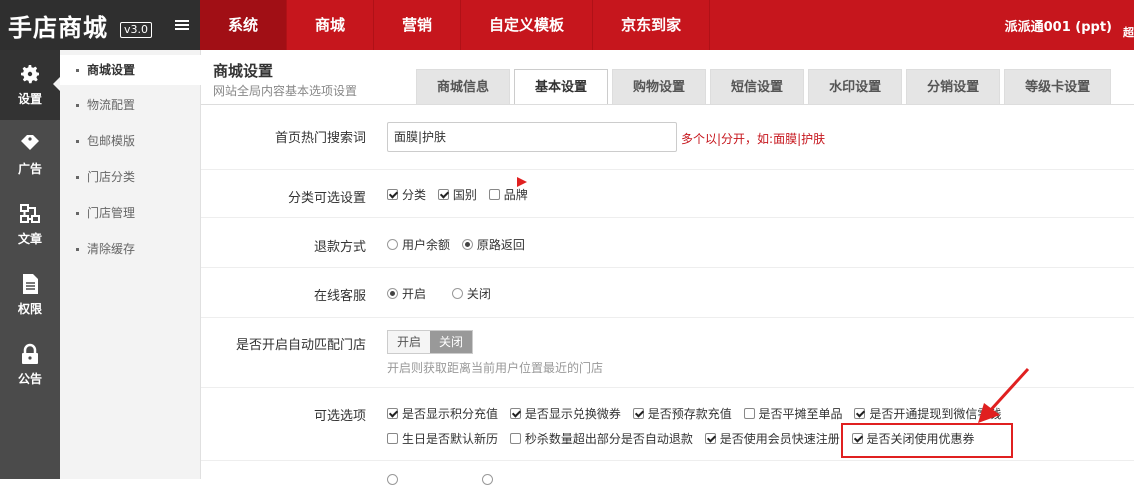 The width and height of the screenshot is (1134, 488). I want to click on lock-icon, so click(30, 353).